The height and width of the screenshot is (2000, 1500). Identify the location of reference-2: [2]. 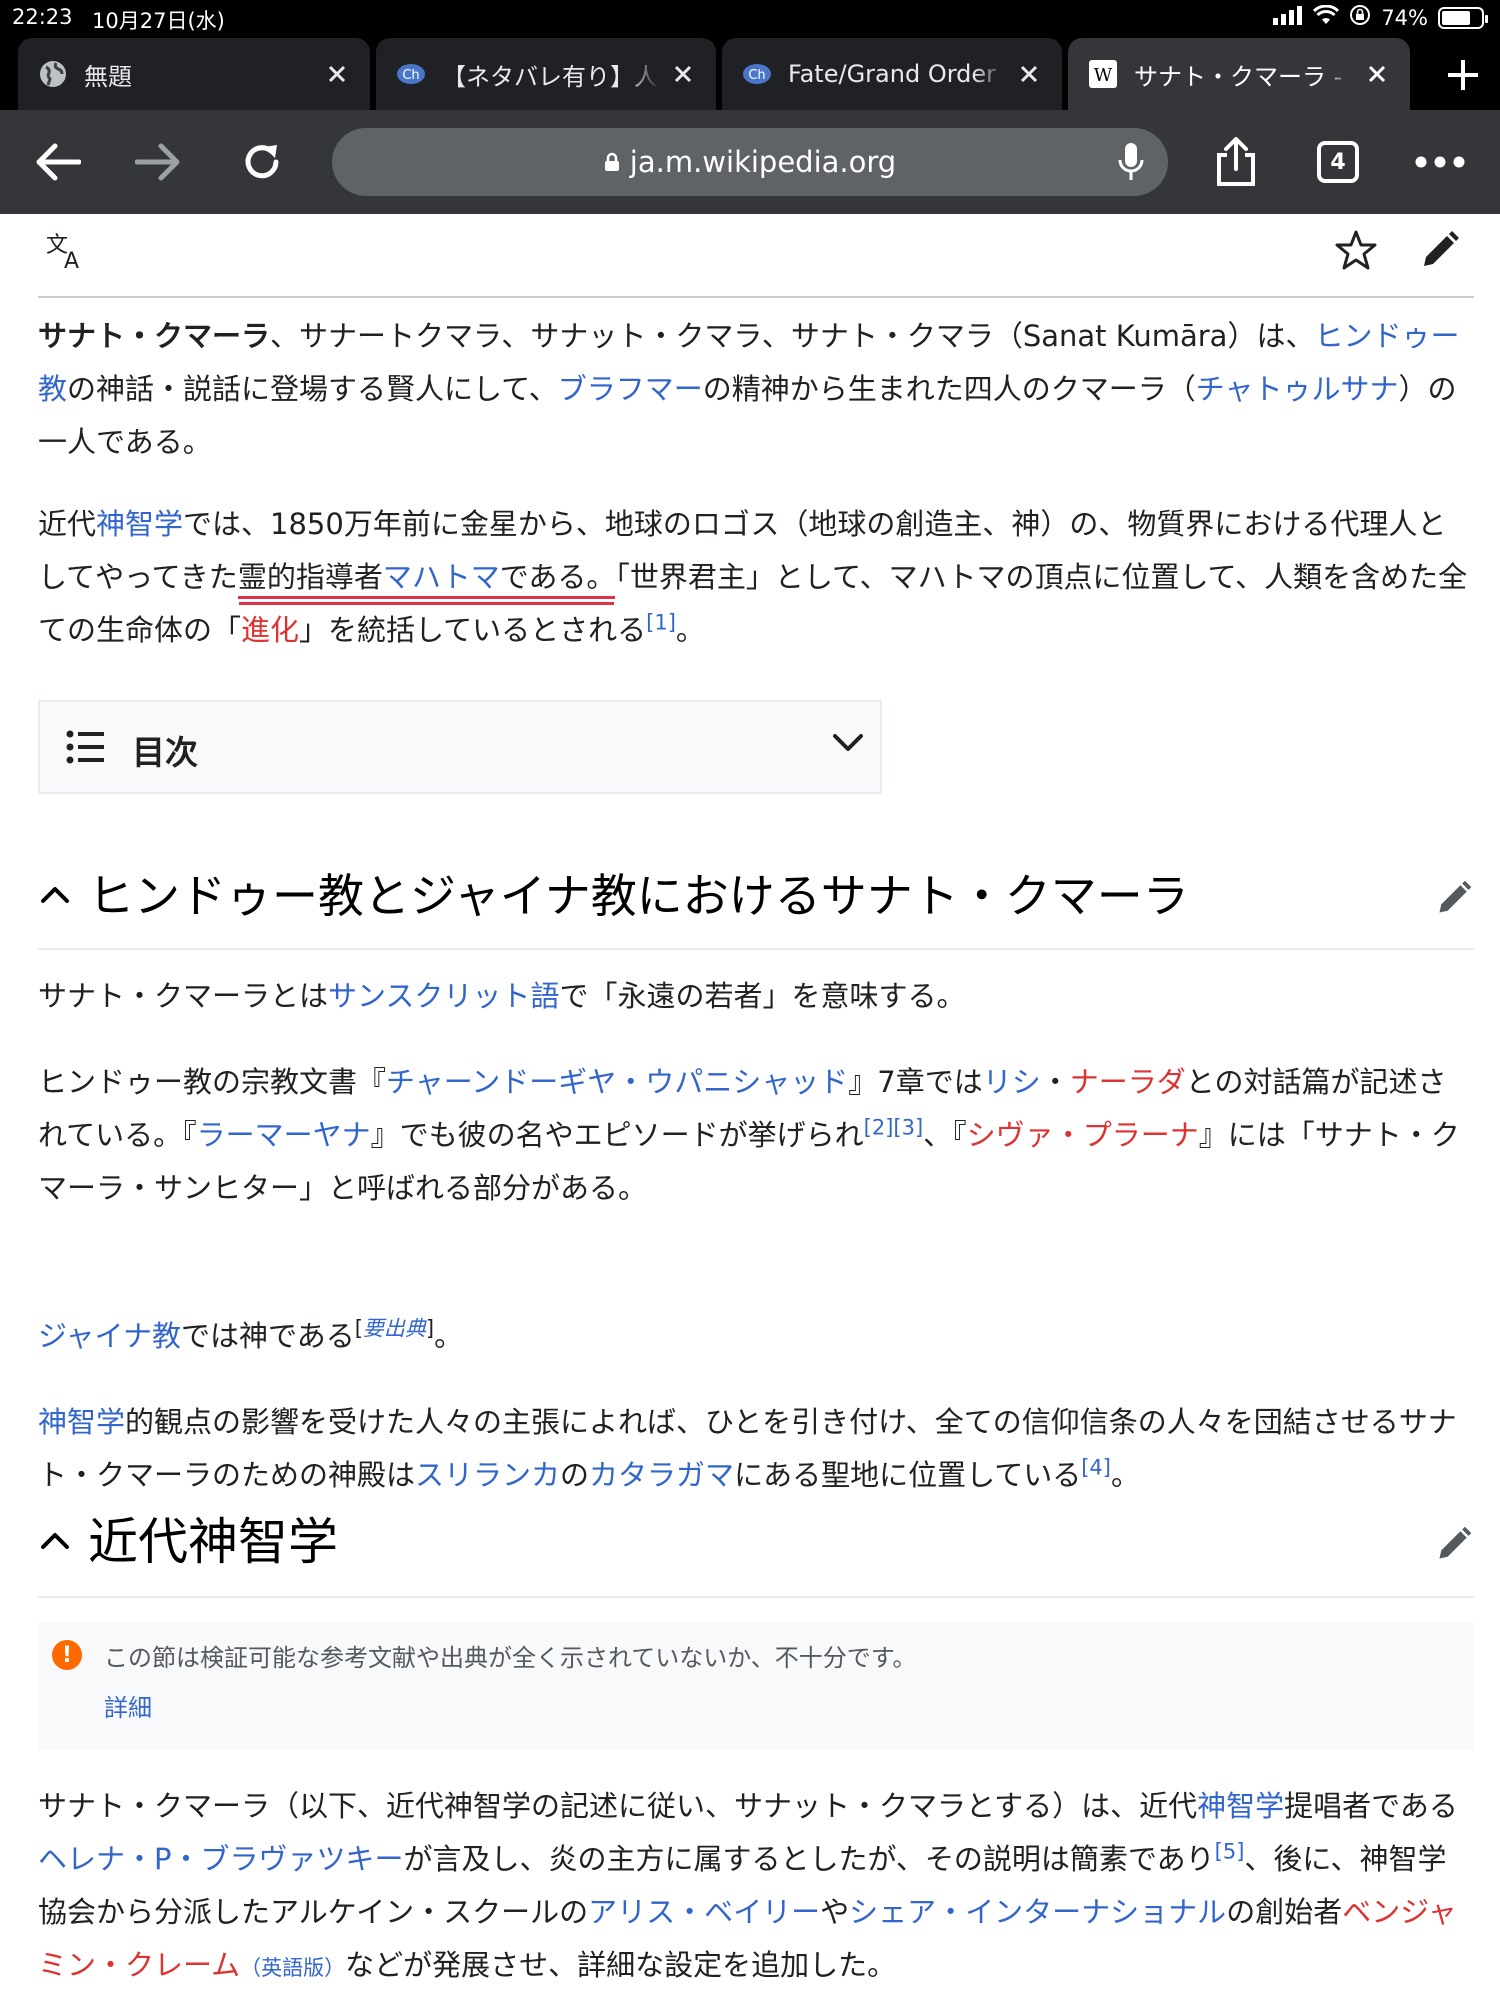
(879, 1127).